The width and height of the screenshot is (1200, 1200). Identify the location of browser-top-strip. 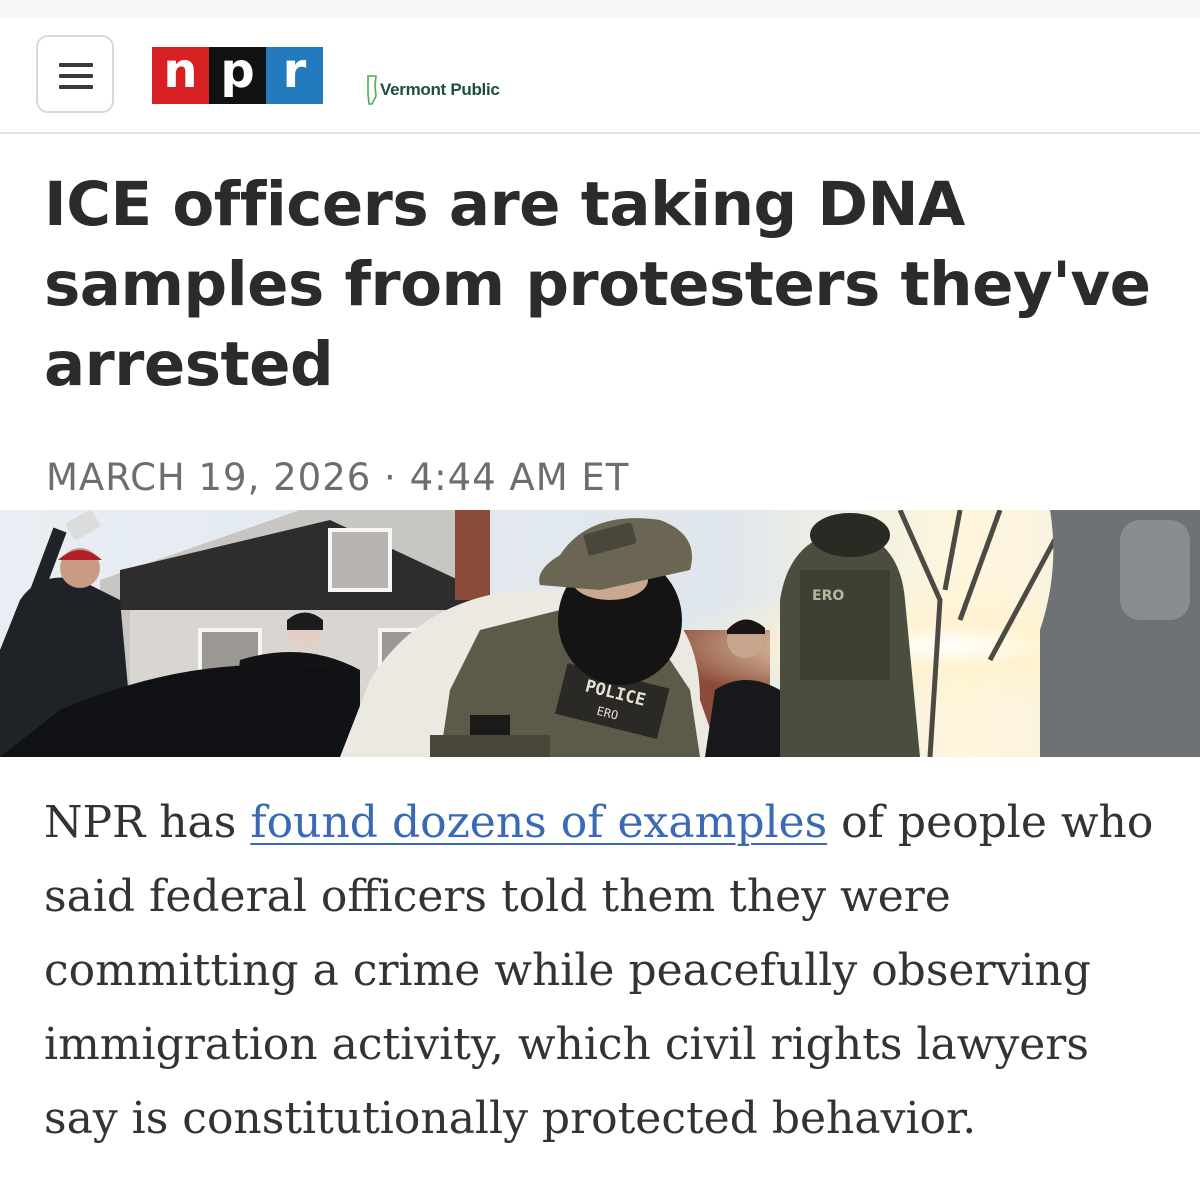
(600, 9).